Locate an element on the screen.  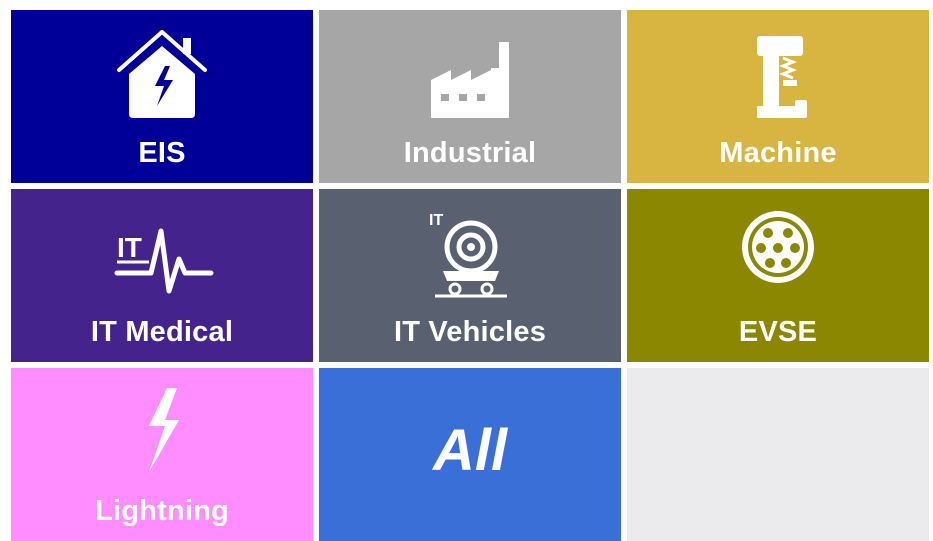
machine-press-icon is located at coordinates (778, 72).